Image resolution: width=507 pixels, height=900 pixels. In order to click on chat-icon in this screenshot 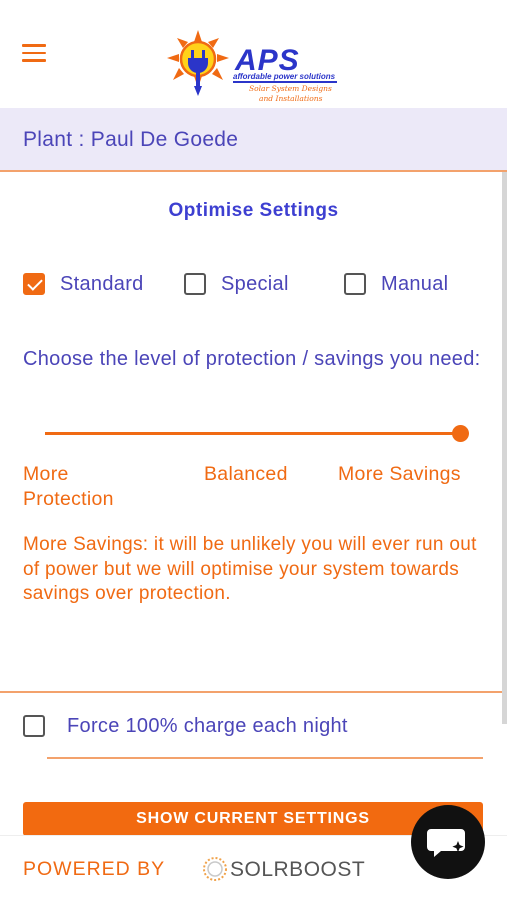, I will do `click(446, 843)`.